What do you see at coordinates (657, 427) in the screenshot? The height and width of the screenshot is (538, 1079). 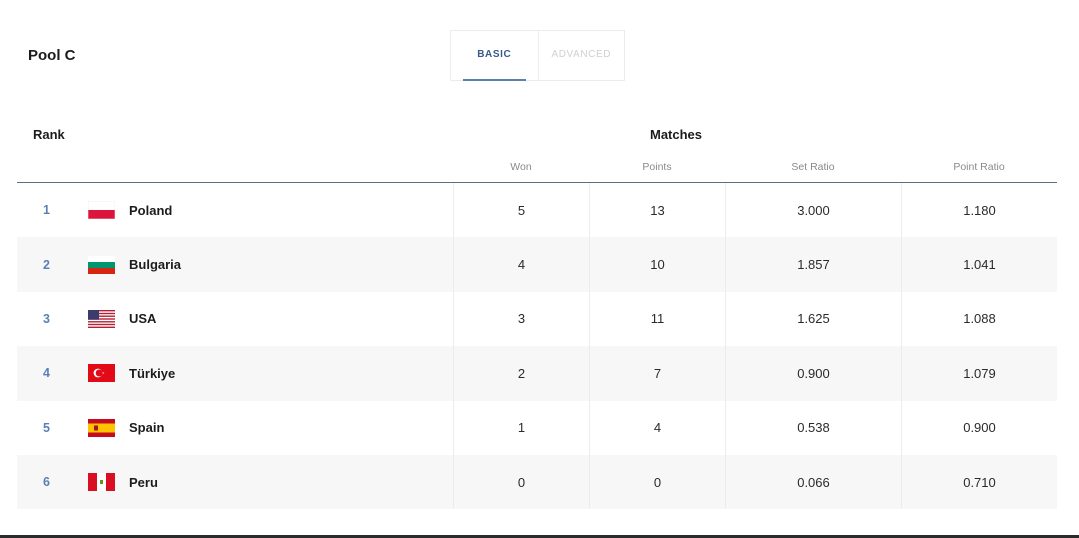 I see `points-cell: 4` at bounding box center [657, 427].